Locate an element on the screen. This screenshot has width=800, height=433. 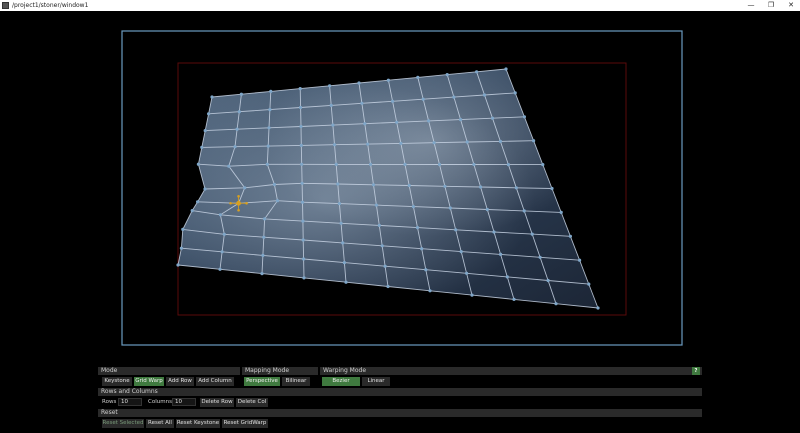
help-button: ? is located at coordinates (696, 371).